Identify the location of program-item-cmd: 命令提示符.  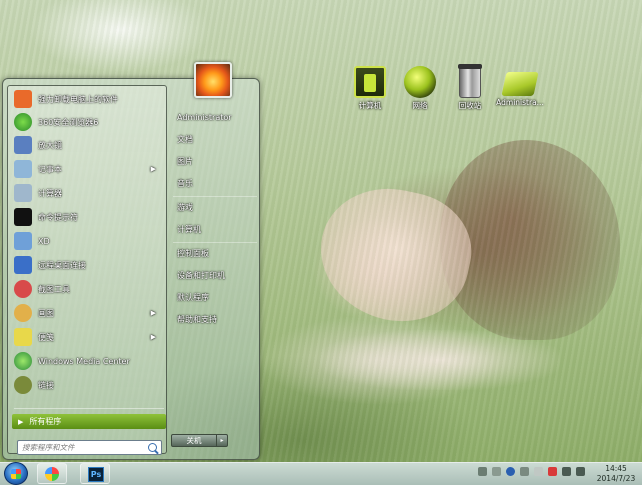
(87, 217).